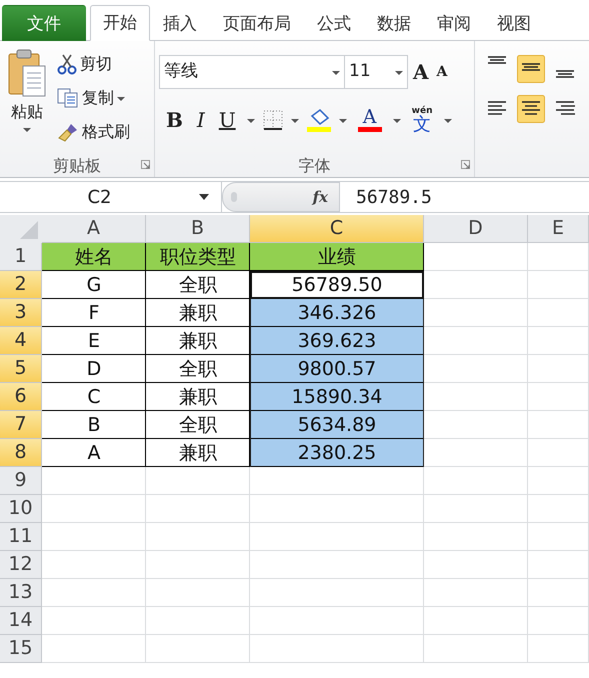  What do you see at coordinates (180, 23) in the screenshot?
I see `ribbon-tab: 插入` at bounding box center [180, 23].